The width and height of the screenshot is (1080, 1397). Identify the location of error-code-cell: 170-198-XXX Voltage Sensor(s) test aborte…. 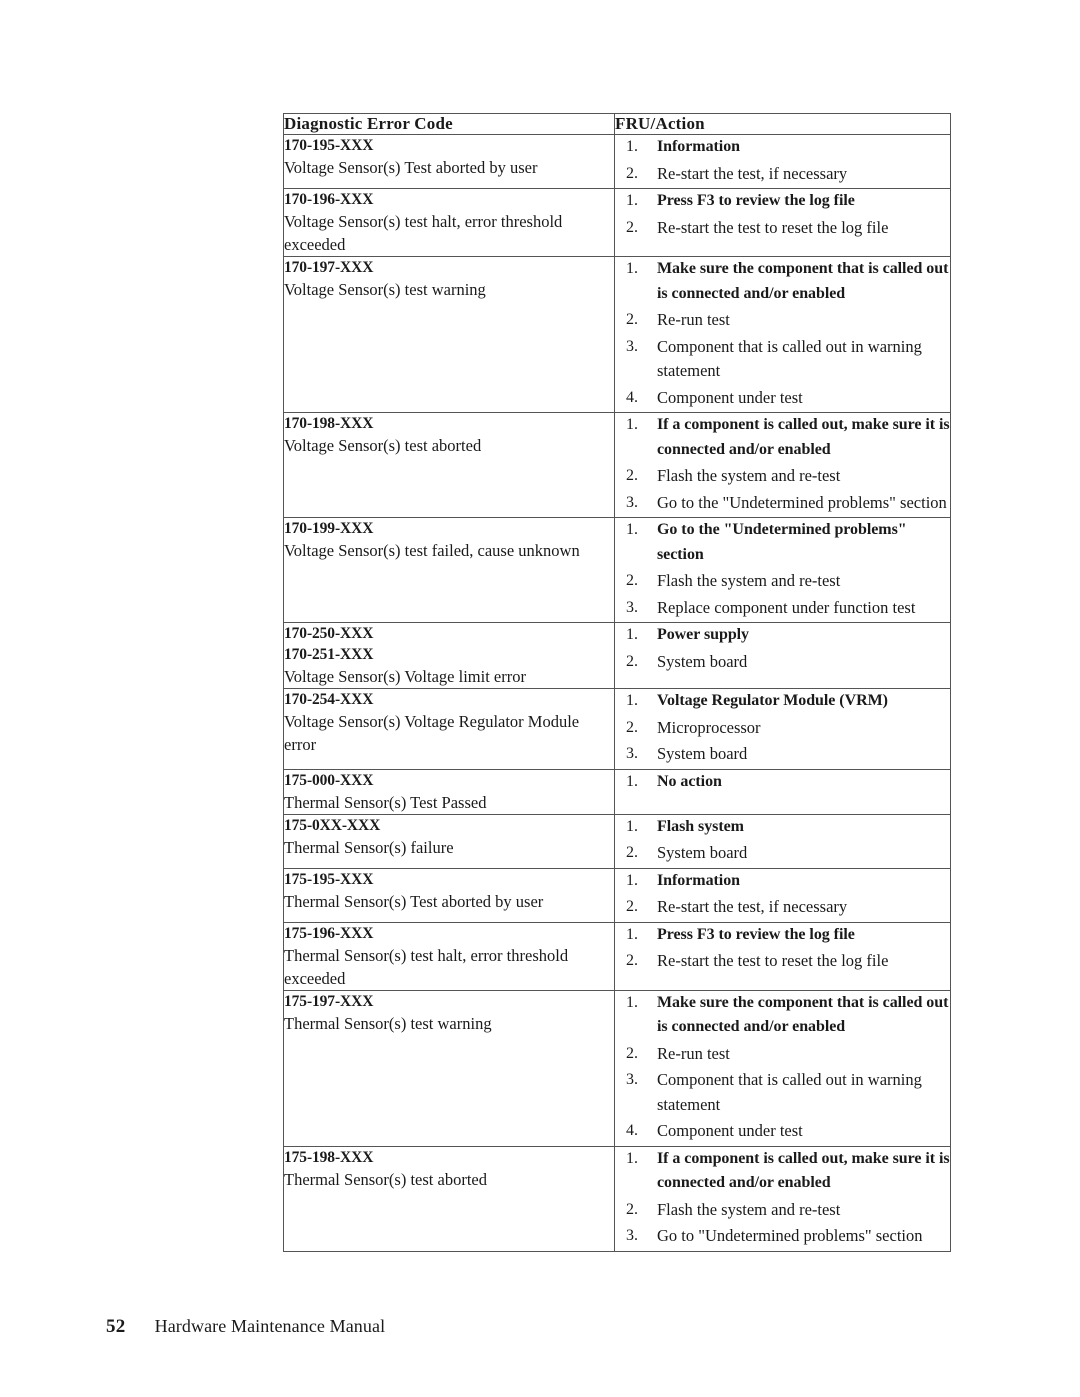
(449, 465).